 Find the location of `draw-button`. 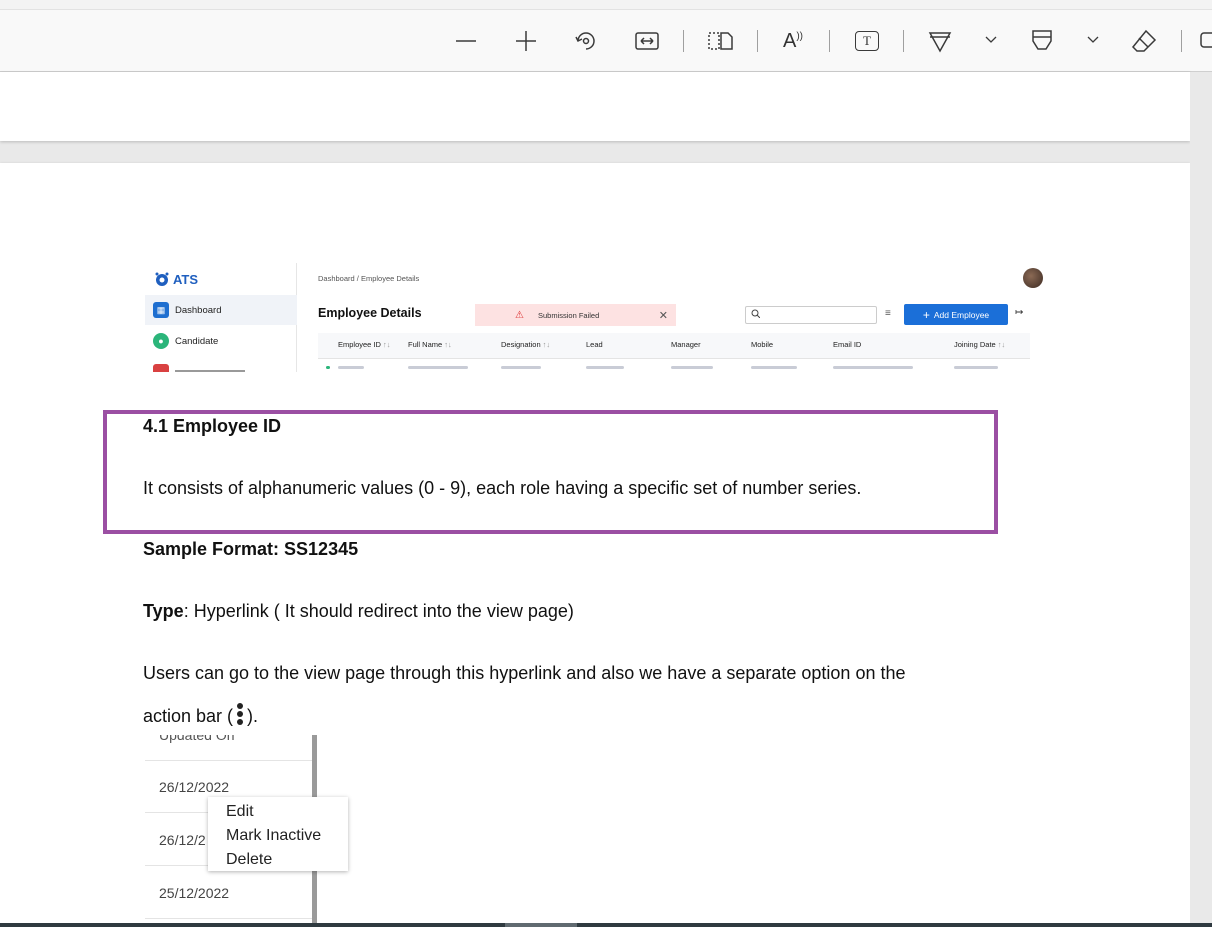

draw-button is located at coordinates (940, 41).